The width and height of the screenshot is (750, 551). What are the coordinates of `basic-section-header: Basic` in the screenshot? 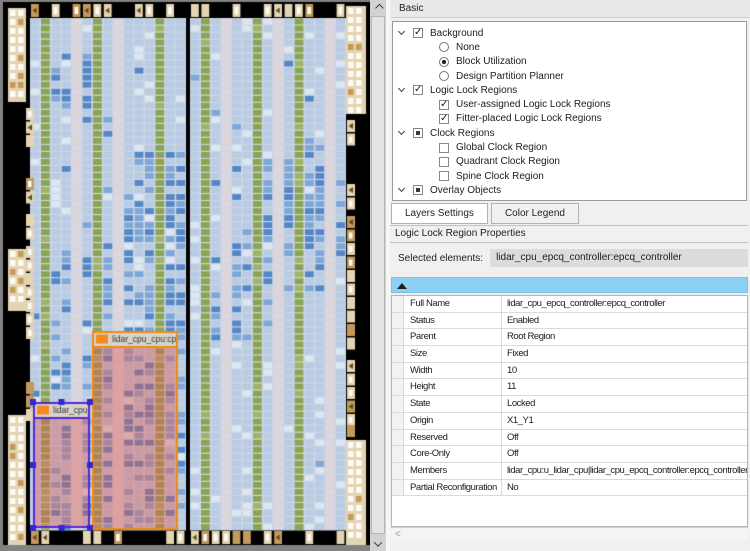 It's located at (570, 9).